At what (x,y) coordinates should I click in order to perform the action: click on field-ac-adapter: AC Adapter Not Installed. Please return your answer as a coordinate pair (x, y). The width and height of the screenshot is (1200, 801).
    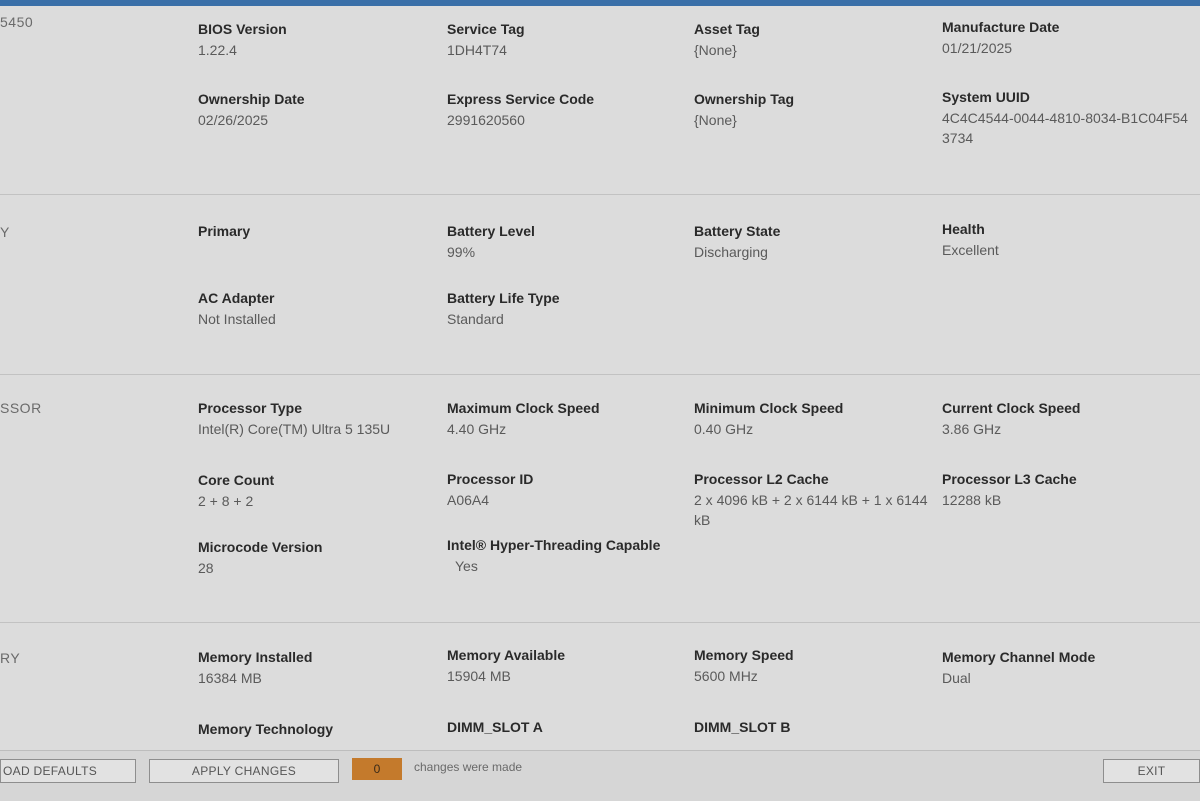
    Looking at the image, I should click on (237, 308).